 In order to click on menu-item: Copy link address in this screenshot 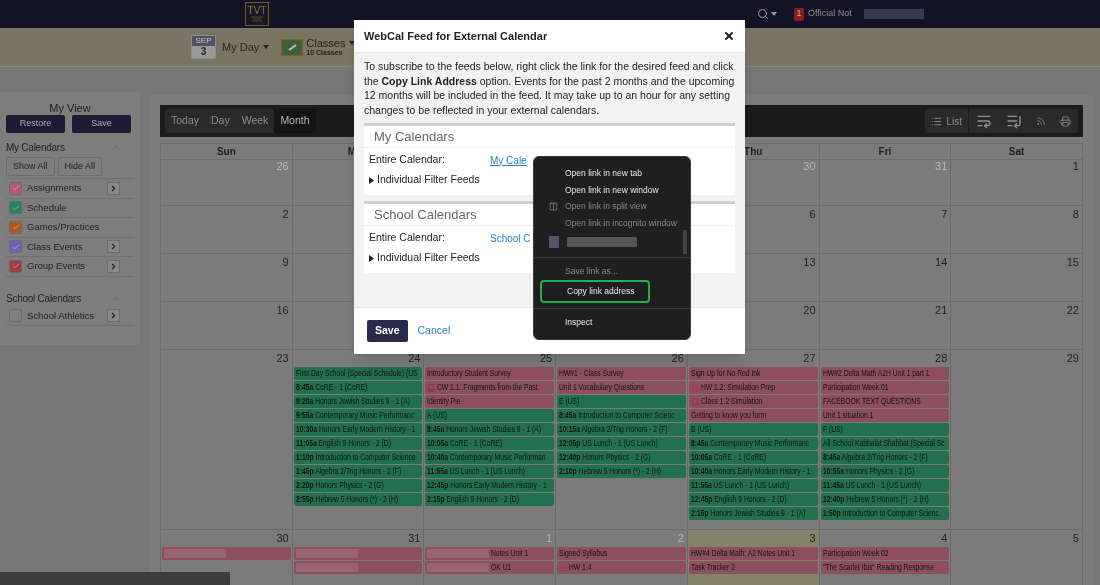, I will do `click(595, 291)`.